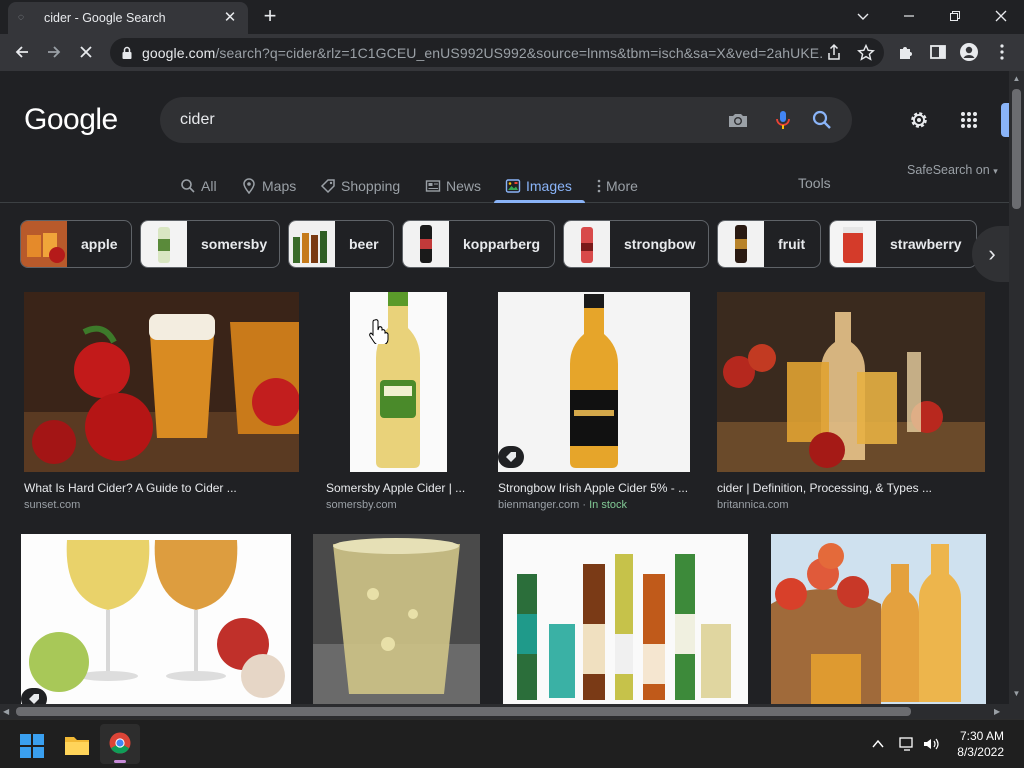 Image resolution: width=1024 pixels, height=768 pixels. I want to click on result-source: sunset.com, so click(52, 505).